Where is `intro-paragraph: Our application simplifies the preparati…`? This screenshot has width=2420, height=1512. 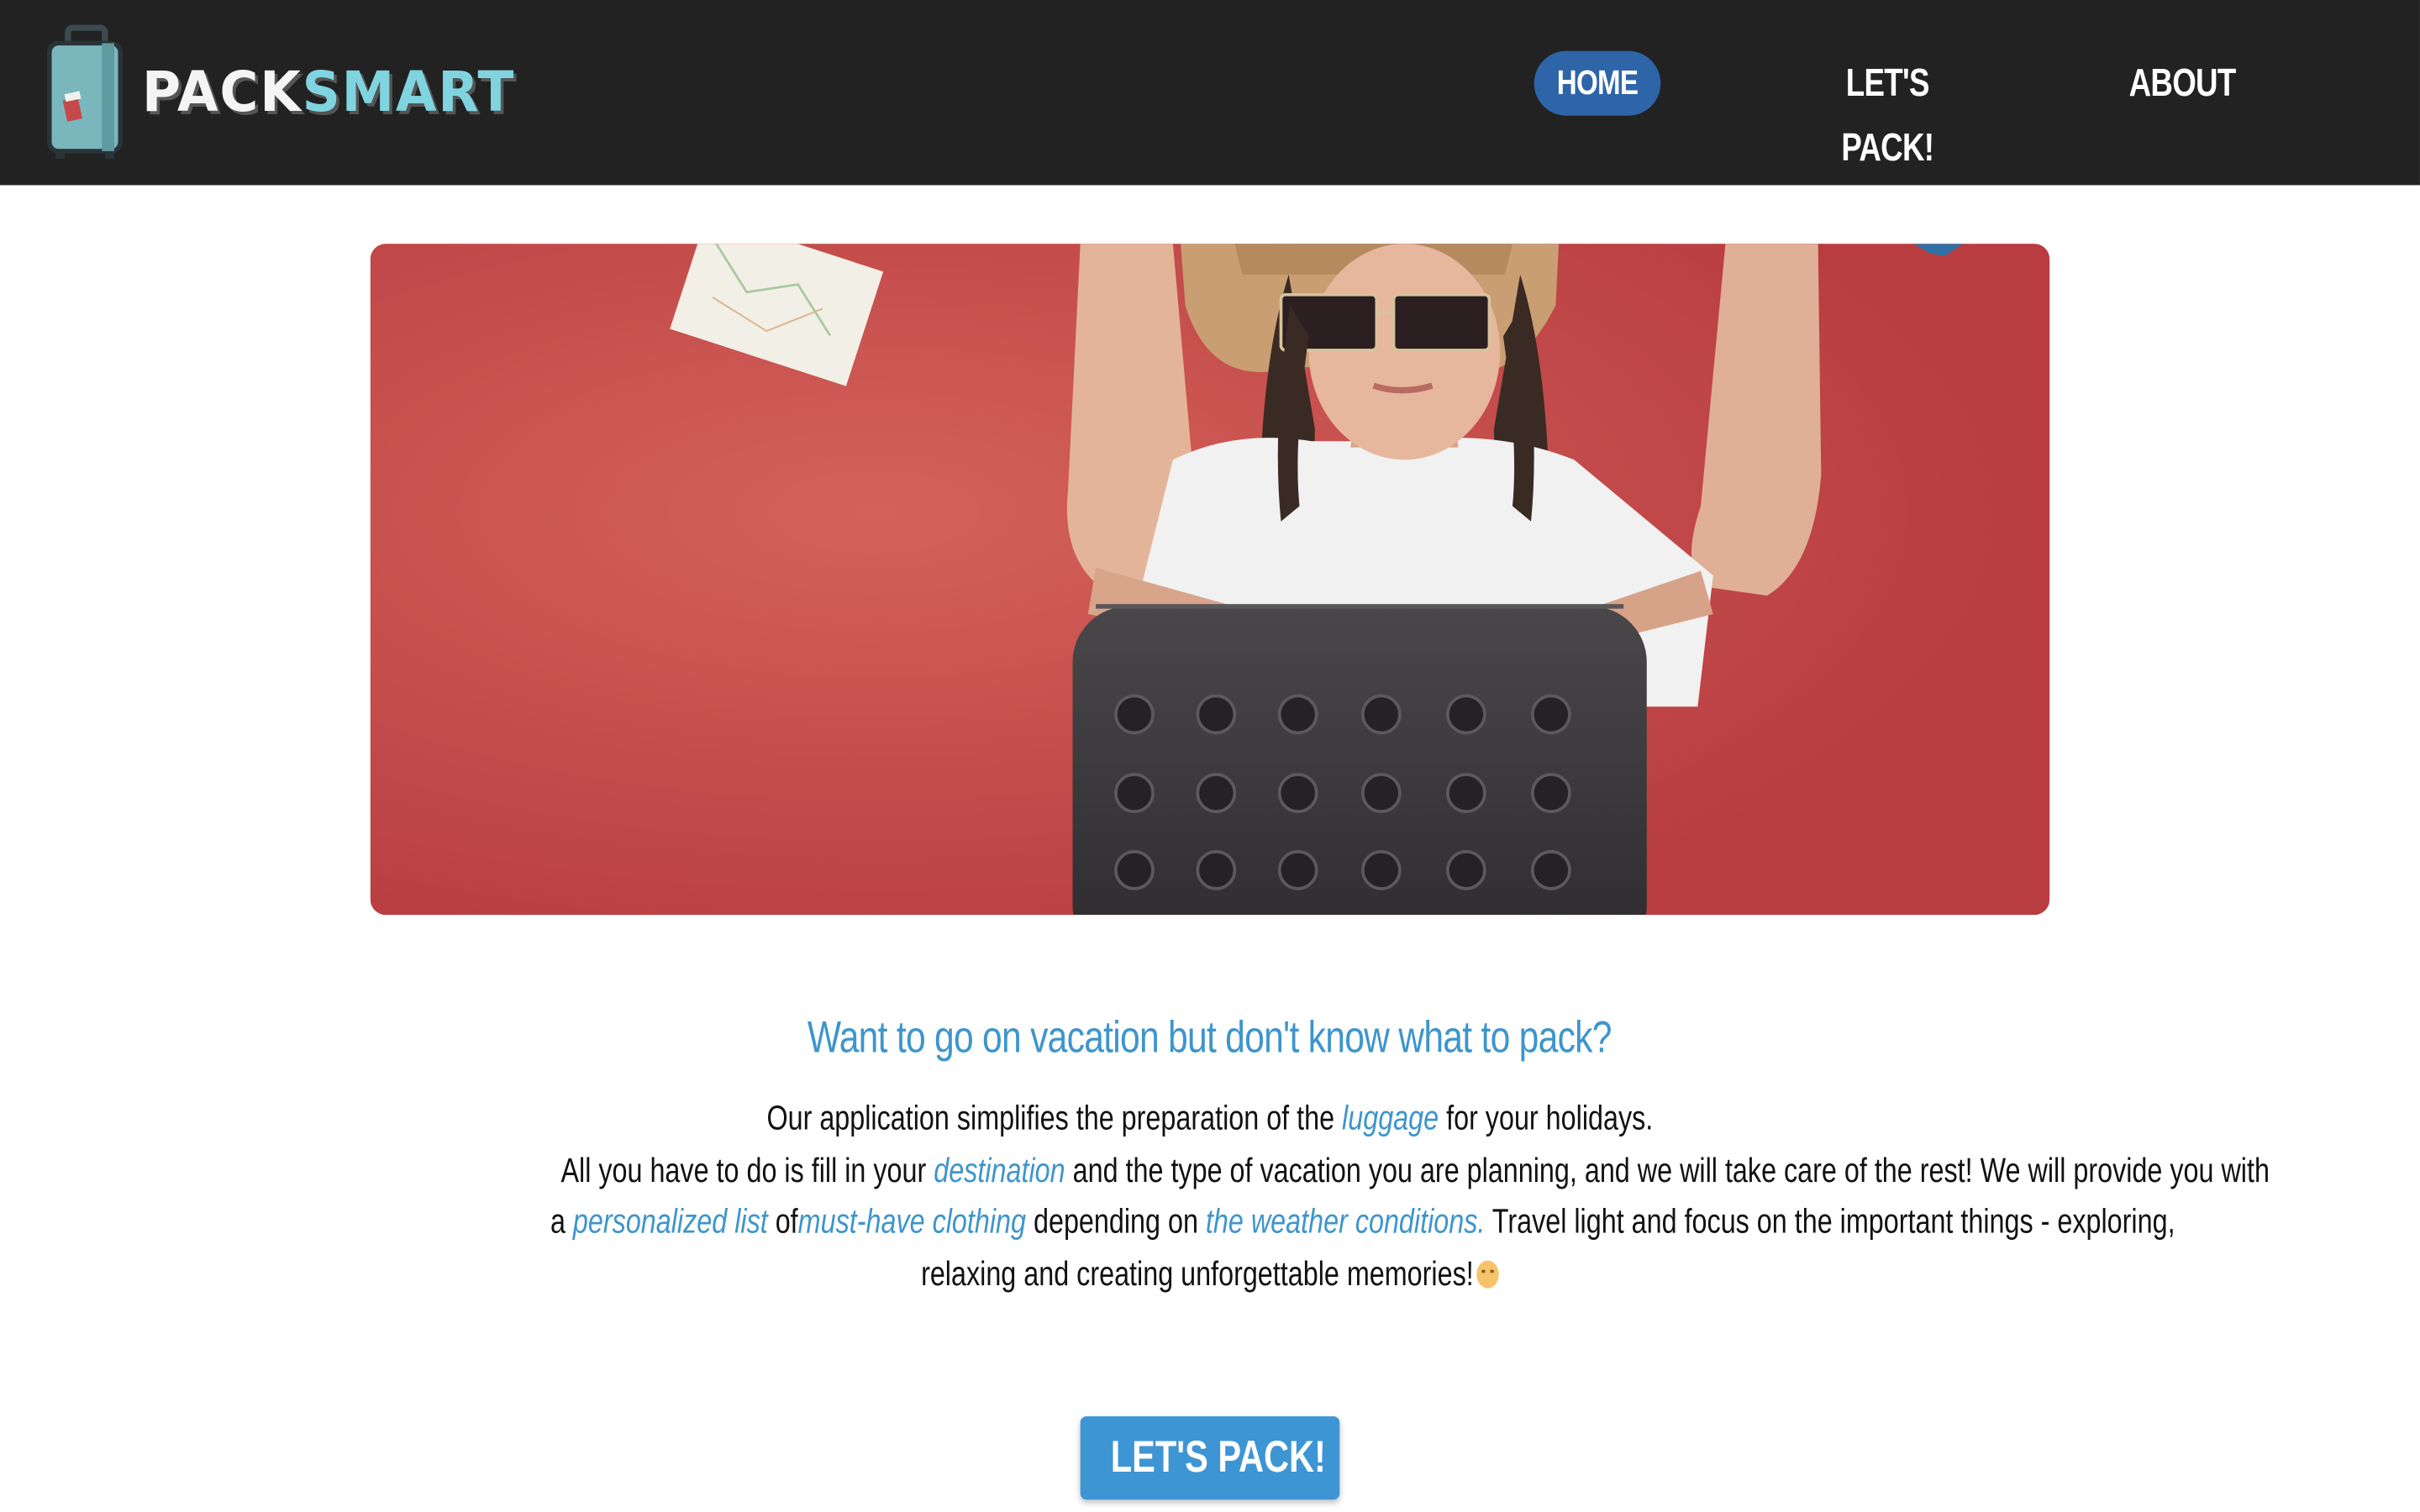
intro-paragraph: Our application simplifies the preparati… is located at coordinates (1308, 1195).